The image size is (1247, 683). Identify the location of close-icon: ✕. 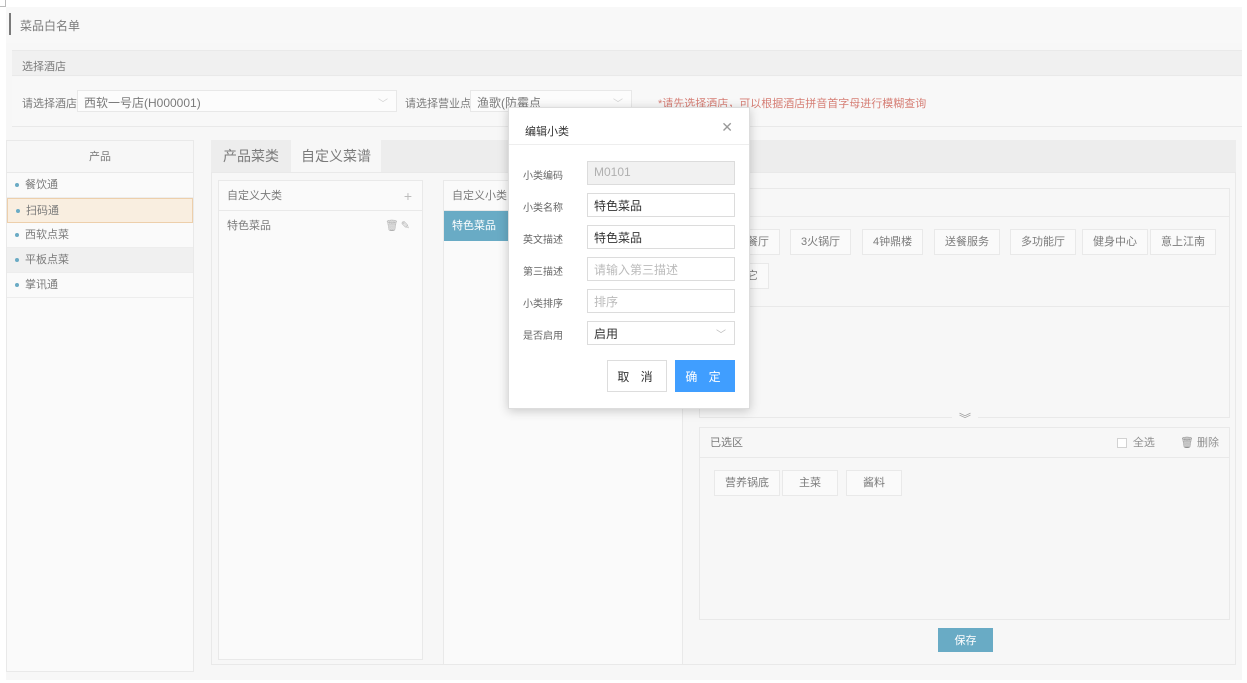
(727, 127).